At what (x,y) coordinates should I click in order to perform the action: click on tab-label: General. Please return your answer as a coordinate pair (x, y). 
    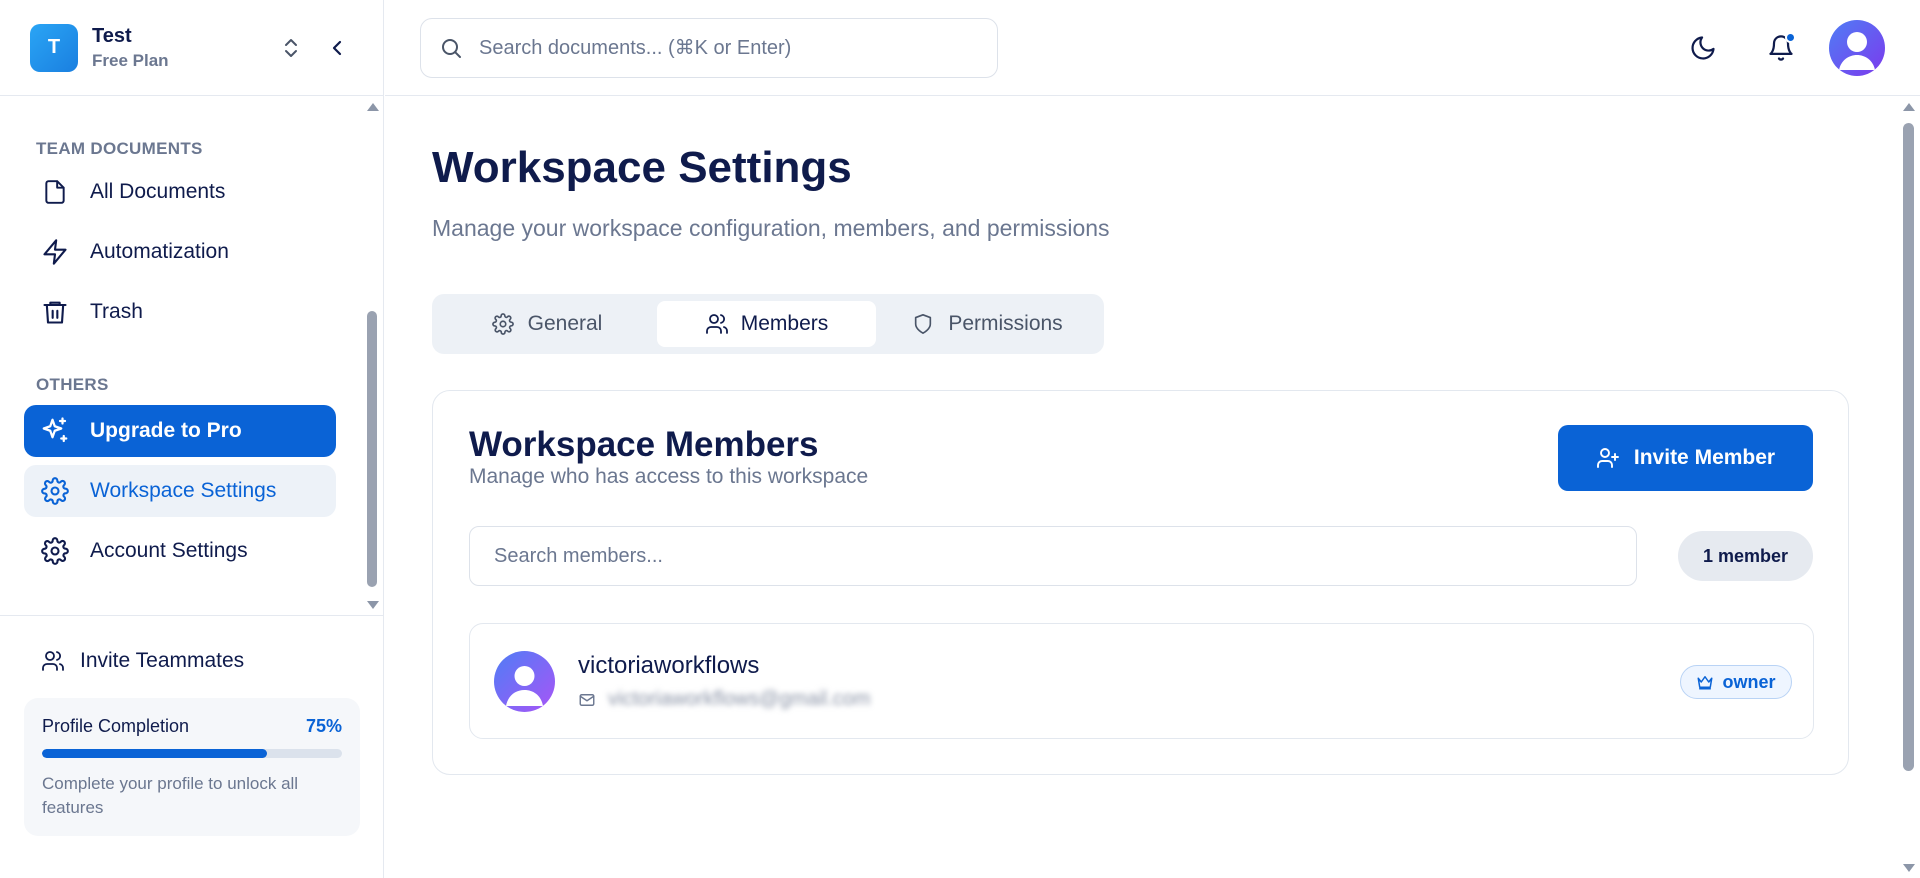
    Looking at the image, I should click on (565, 323).